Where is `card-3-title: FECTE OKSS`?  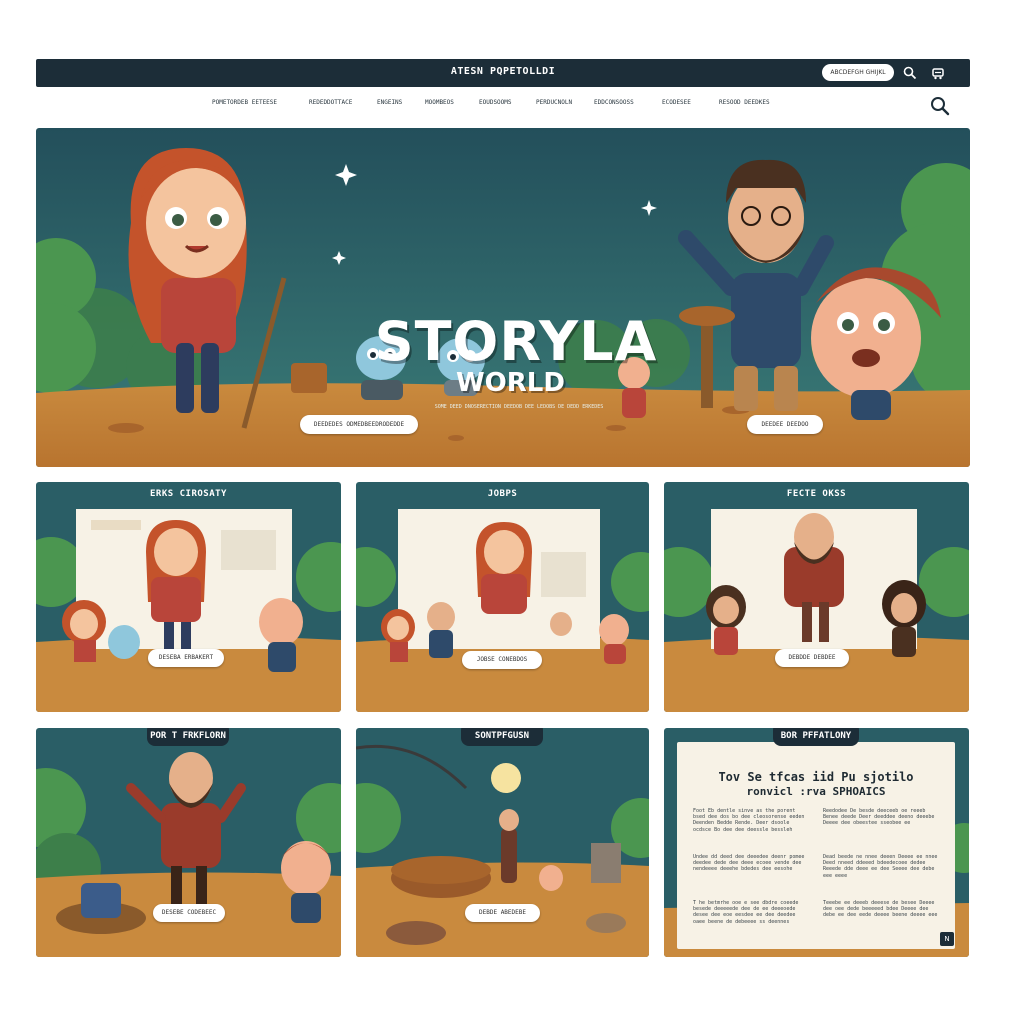
card-3-title: FECTE OKSS is located at coordinates (816, 494).